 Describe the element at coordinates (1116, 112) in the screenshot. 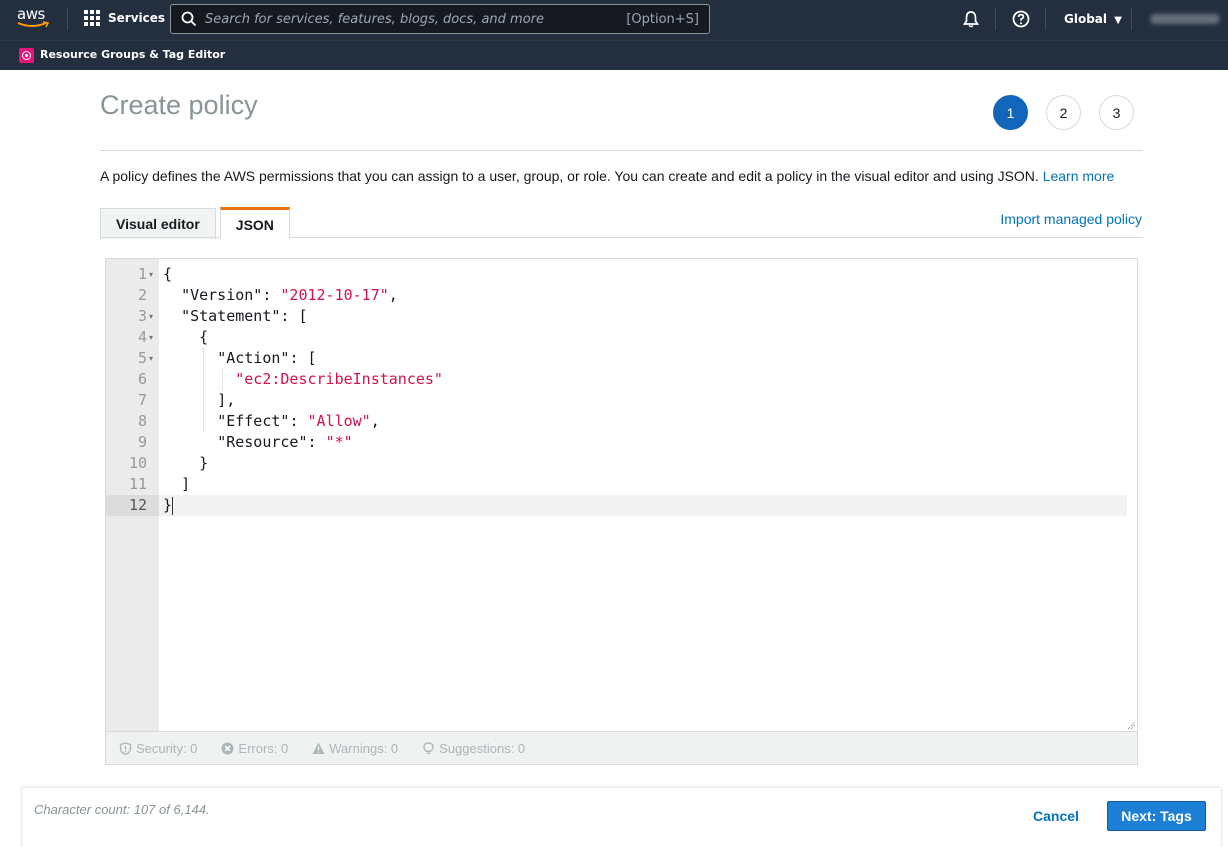

I see `step-3-indicator: 3` at that location.